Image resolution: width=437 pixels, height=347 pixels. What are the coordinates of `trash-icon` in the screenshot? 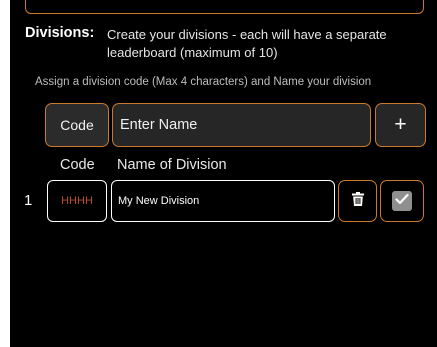 It's located at (357, 201).